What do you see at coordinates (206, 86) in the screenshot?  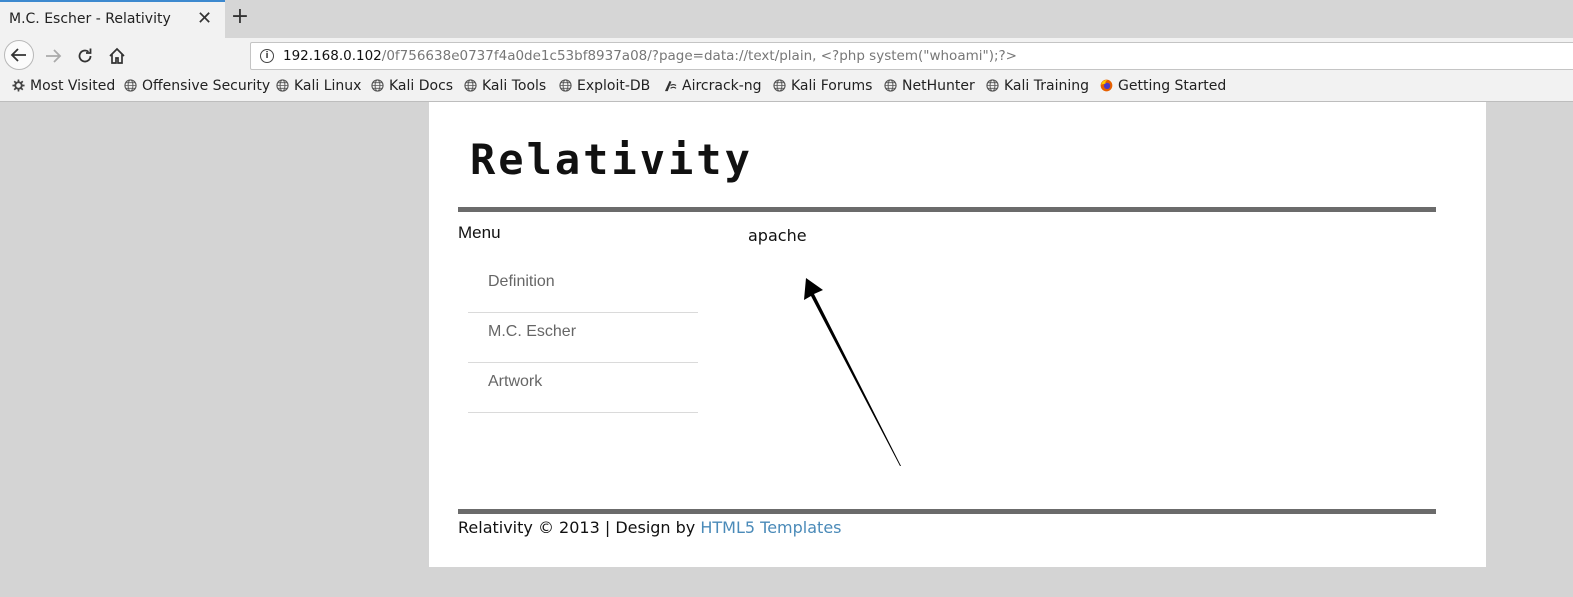 I see `bookmark-label: Offensive Security` at bounding box center [206, 86].